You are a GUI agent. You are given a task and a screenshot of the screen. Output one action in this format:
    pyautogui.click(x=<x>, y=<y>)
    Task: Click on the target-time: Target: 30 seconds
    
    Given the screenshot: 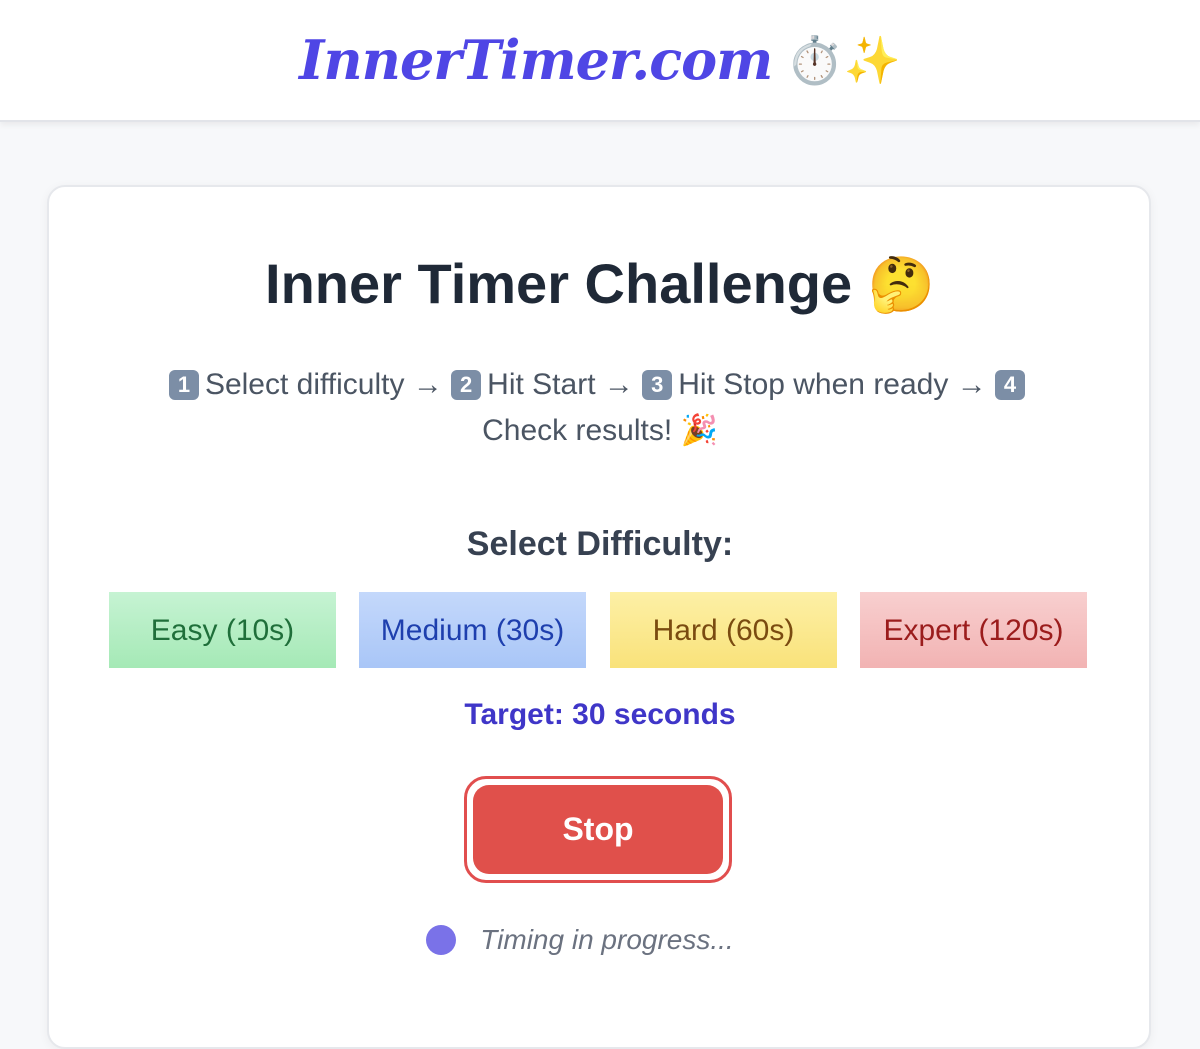 What is the action you would take?
    pyautogui.click(x=600, y=714)
    